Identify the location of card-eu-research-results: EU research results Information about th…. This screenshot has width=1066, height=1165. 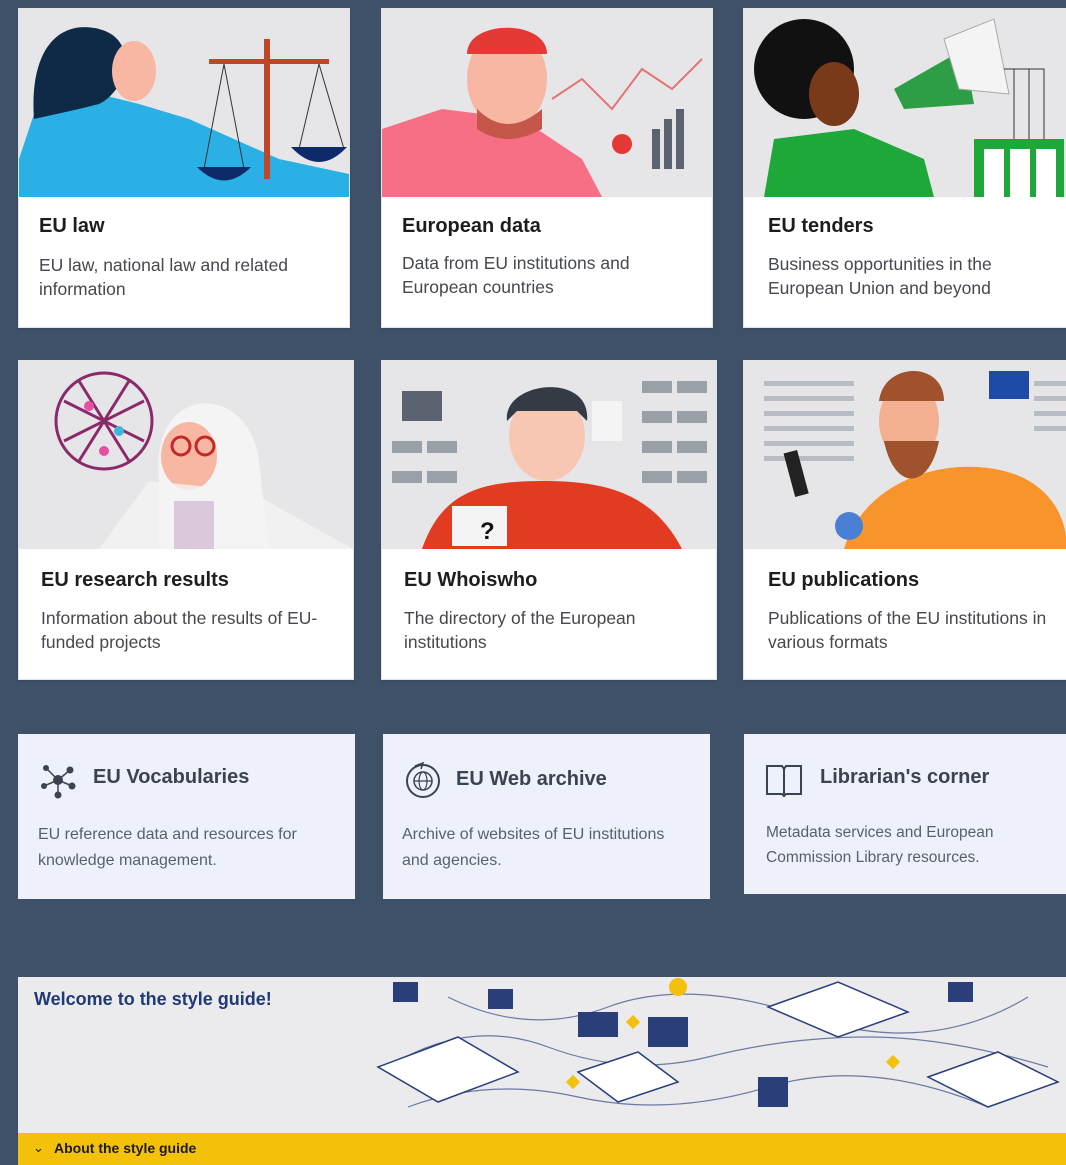
(186, 520).